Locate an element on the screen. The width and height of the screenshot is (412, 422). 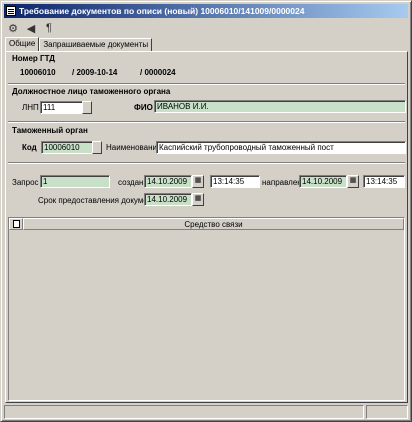
request-field: 1 is located at coordinates (75, 181).